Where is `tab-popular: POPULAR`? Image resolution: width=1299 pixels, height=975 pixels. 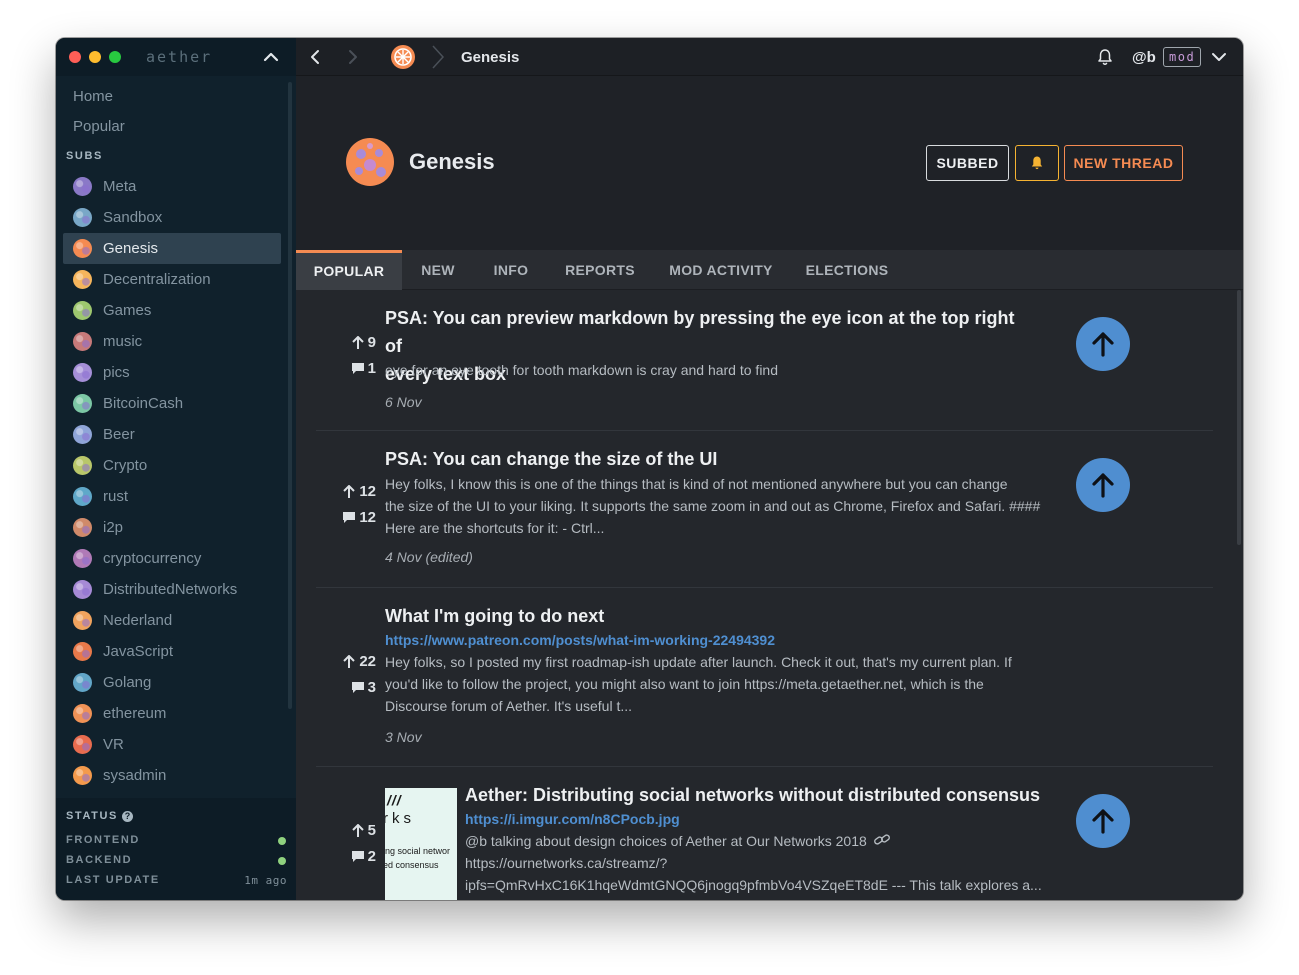
tab-popular: POPULAR is located at coordinates (349, 270).